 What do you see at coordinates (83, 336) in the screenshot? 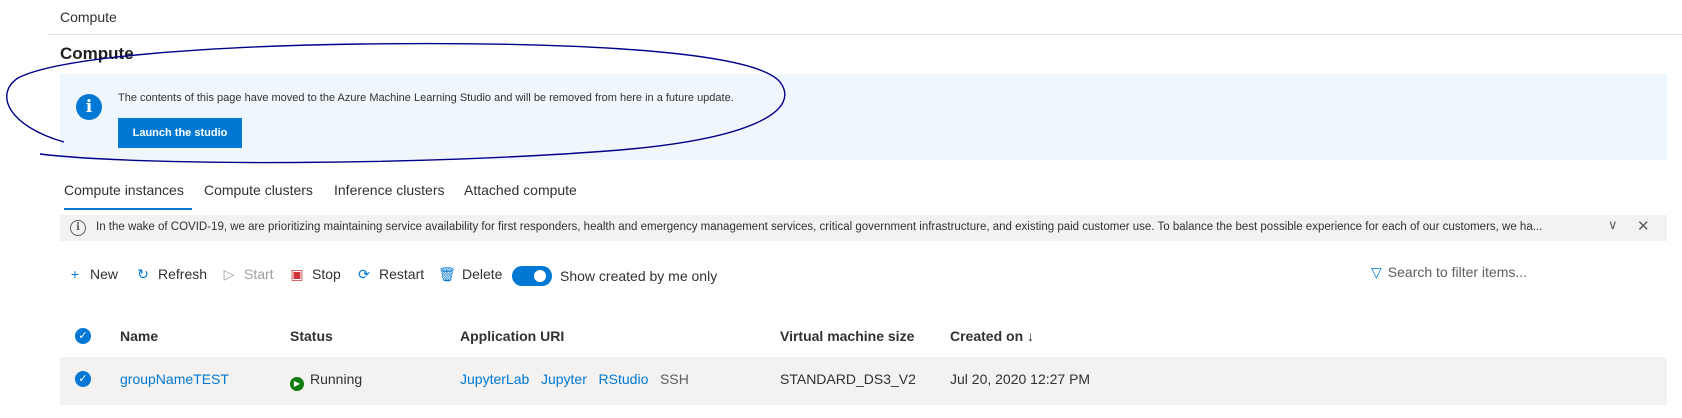
I see `select-all-checkbox: ✓` at bounding box center [83, 336].